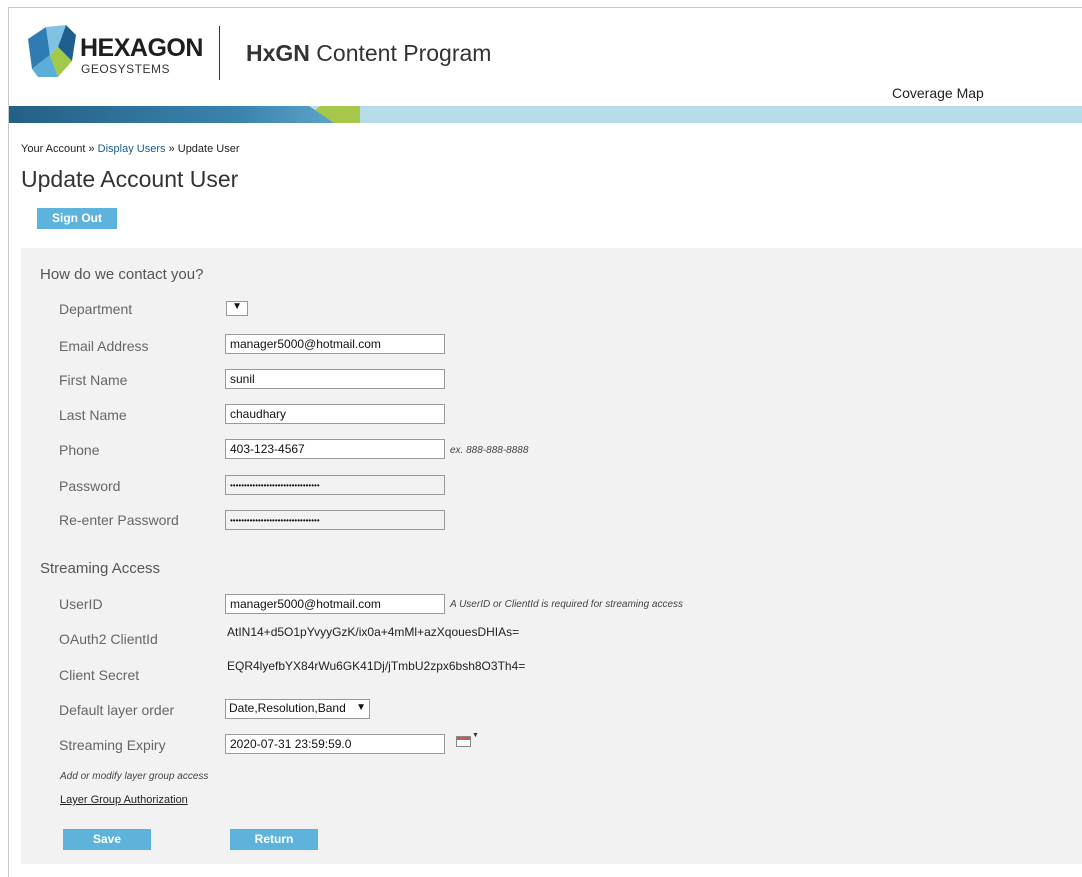 The width and height of the screenshot is (1082, 877). I want to click on breadcrumb-update-user: Update User, so click(208, 149).